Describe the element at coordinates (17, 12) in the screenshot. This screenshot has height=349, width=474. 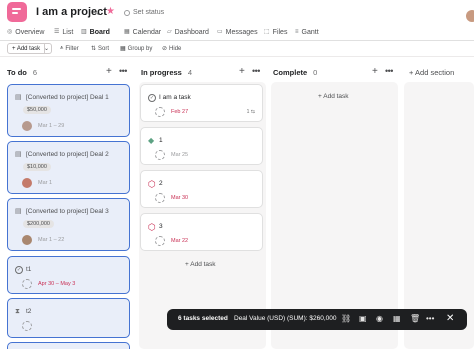
I see `project-icon` at that location.